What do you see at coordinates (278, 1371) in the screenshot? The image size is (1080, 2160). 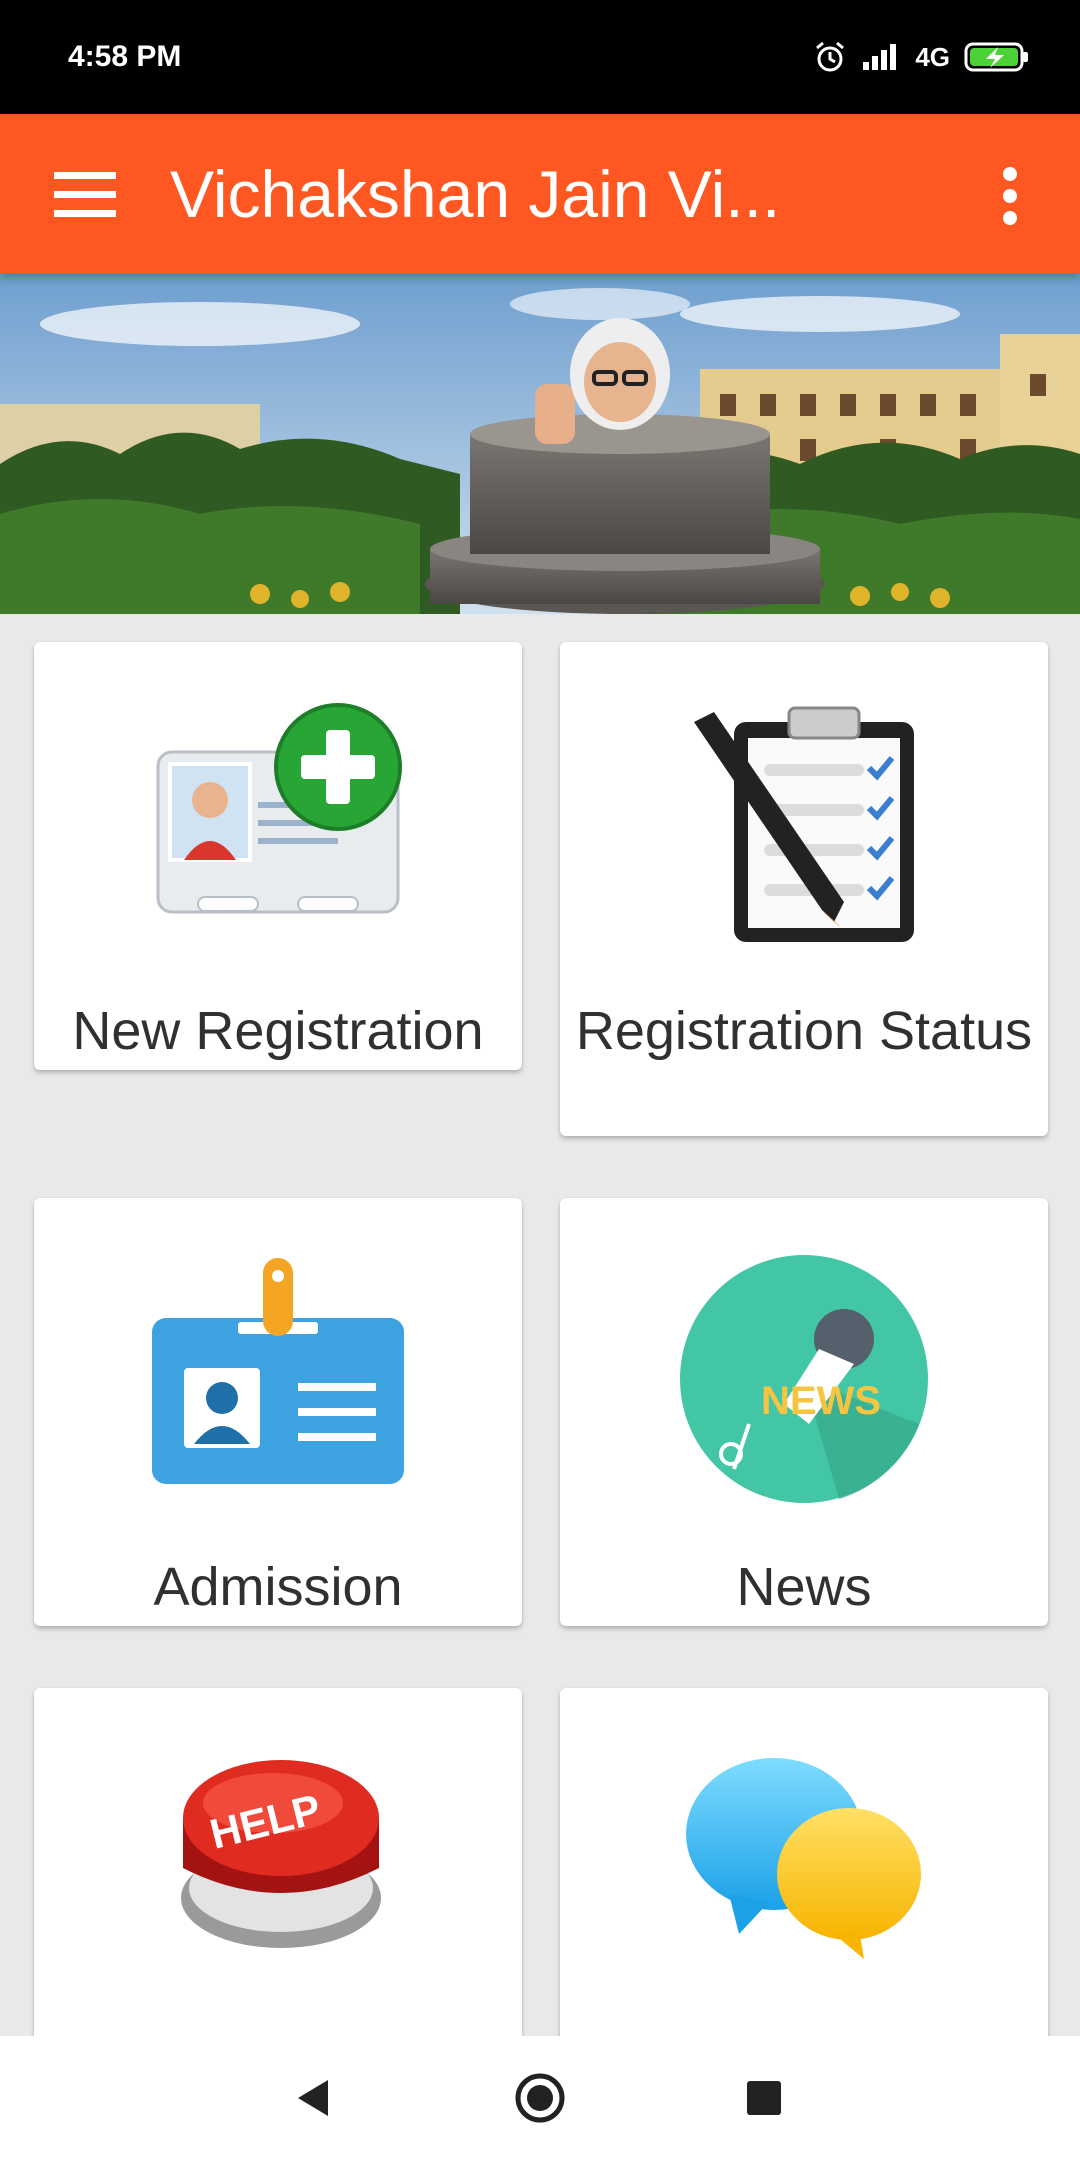 I see `id-badge-icon` at bounding box center [278, 1371].